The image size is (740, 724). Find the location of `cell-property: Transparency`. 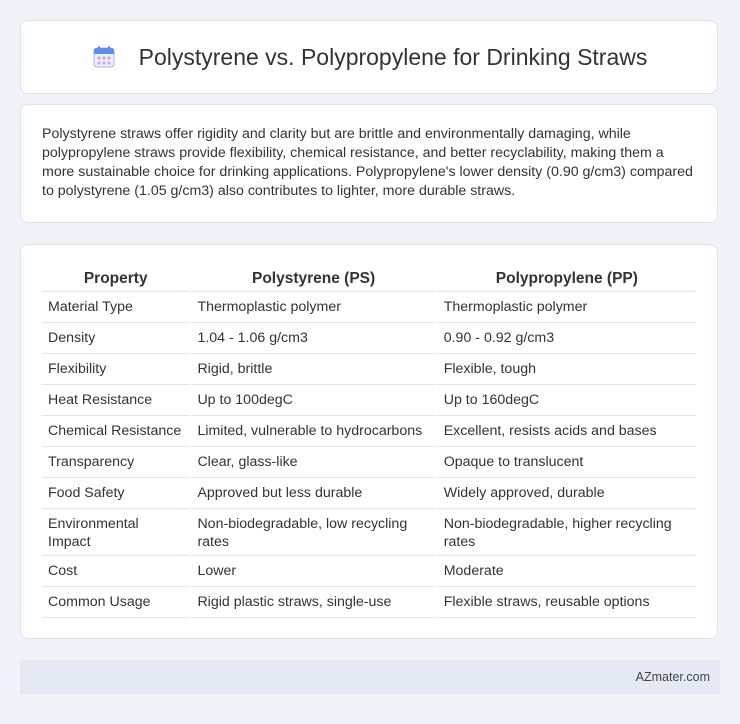

cell-property: Transparency is located at coordinates (116, 462).